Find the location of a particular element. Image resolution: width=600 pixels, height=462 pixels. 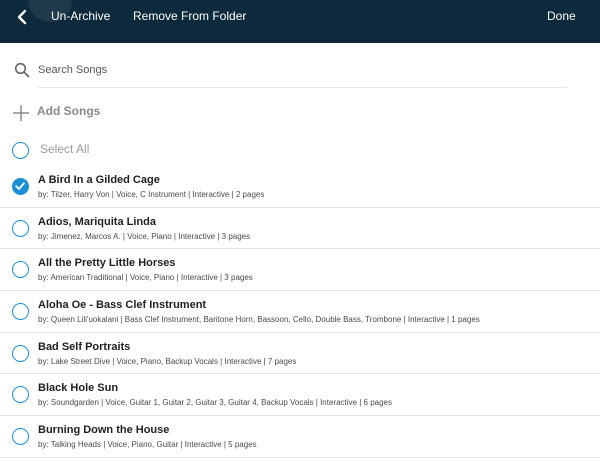

song-title: Burning Down the House is located at coordinates (104, 430).